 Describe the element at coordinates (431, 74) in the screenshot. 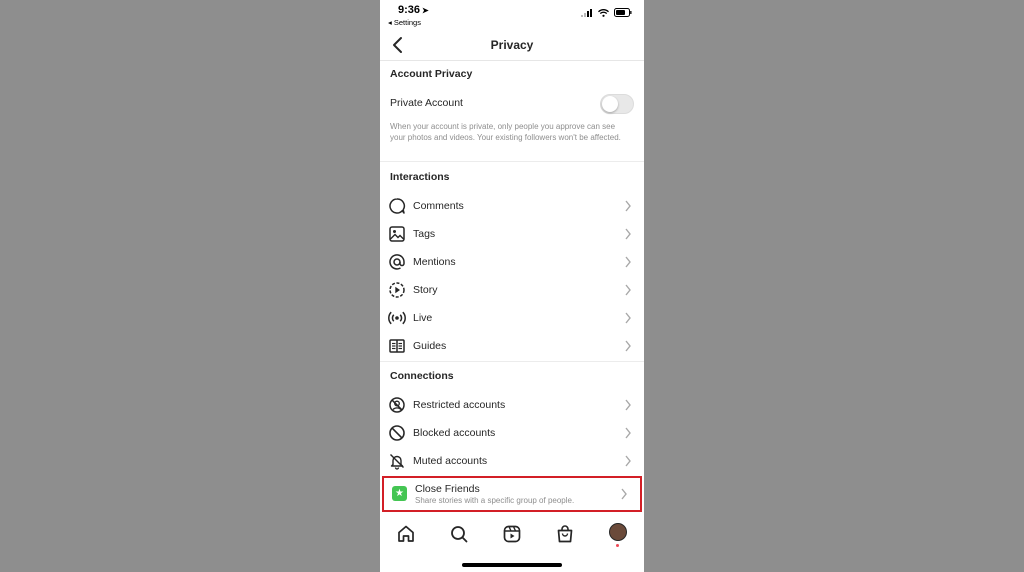

I see `account-privacy-heading: Account Privacy` at that location.